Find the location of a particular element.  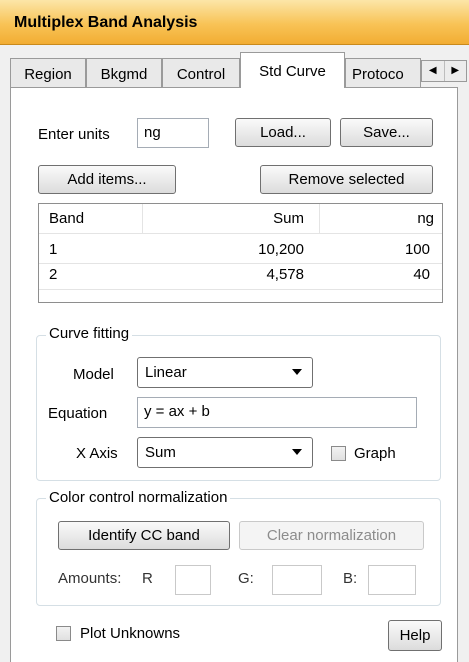

cell-band: 2 is located at coordinates (53, 274).